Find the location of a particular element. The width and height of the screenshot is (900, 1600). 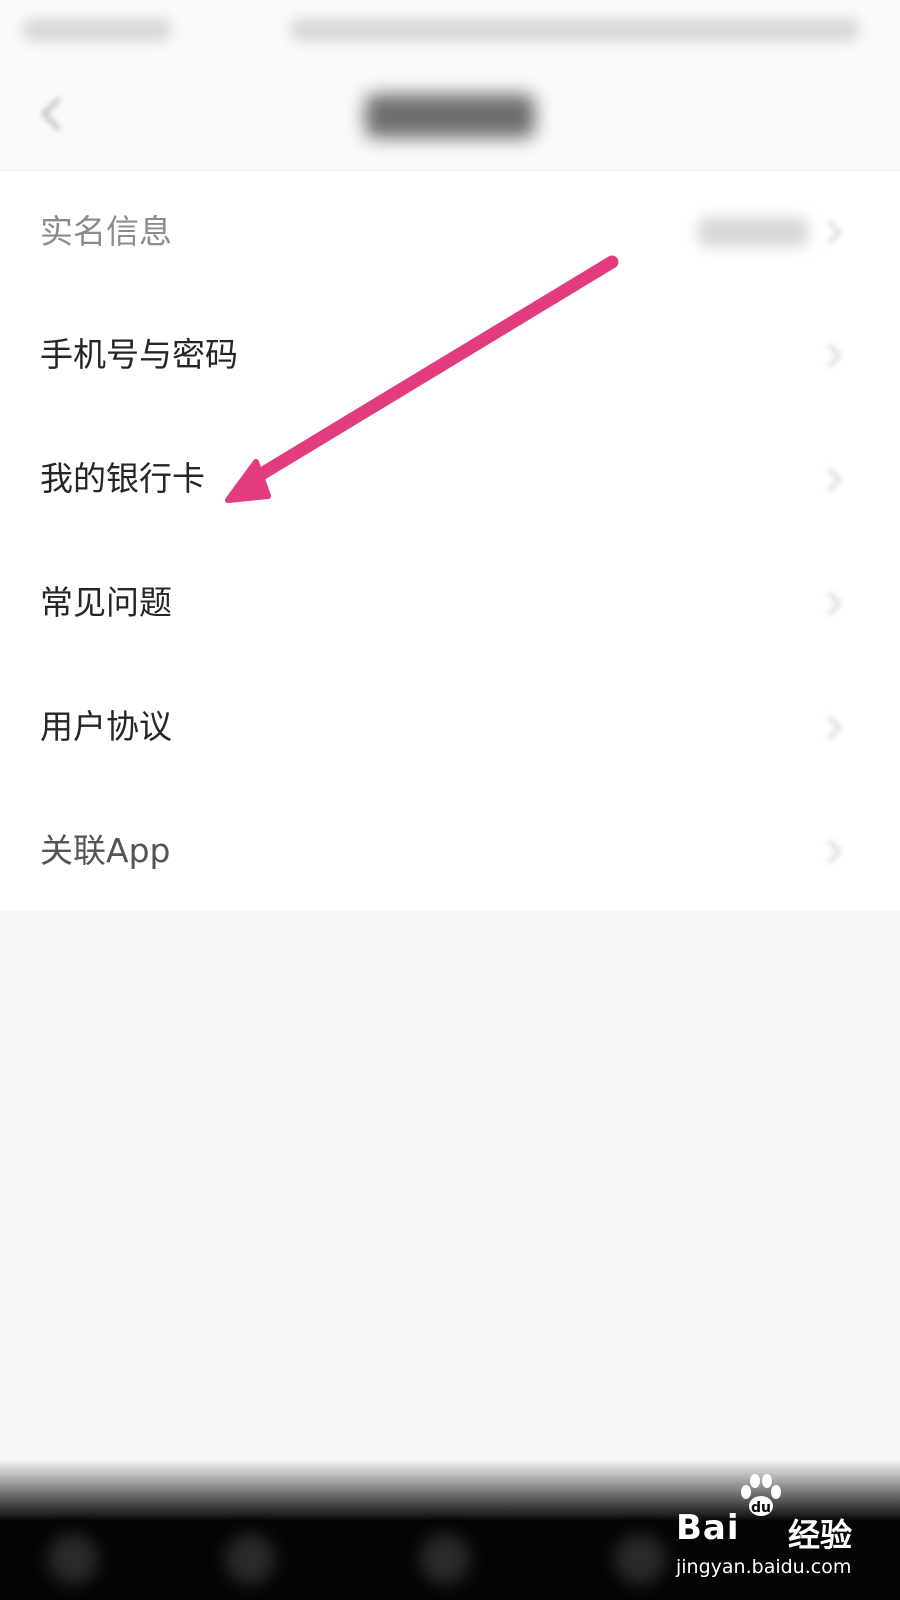

baidu-jingyan-watermark: Bai du 经验 jingyan.baidu.com is located at coordinates (776, 1530).